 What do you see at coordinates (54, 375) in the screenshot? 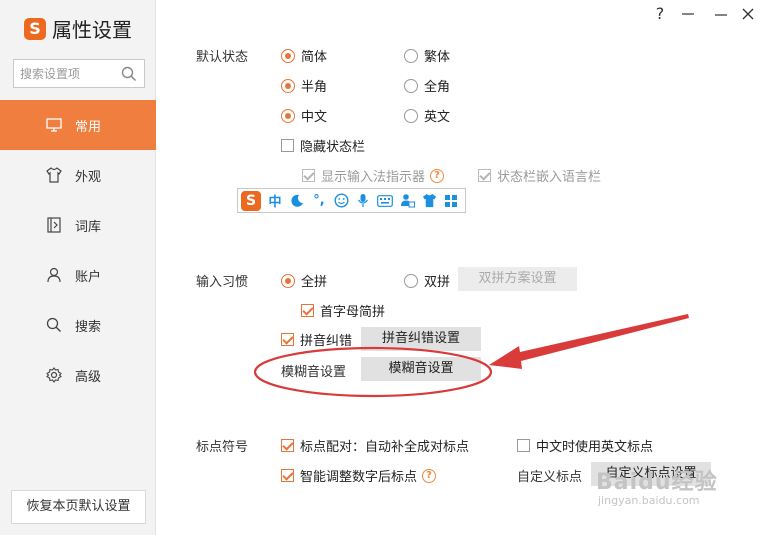
I see `gear-icon` at bounding box center [54, 375].